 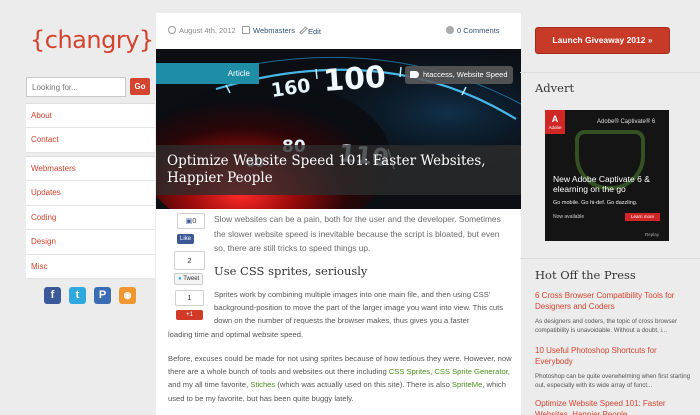 What do you see at coordinates (262, 384) in the screenshot?
I see `link-stiches: Stiches` at bounding box center [262, 384].